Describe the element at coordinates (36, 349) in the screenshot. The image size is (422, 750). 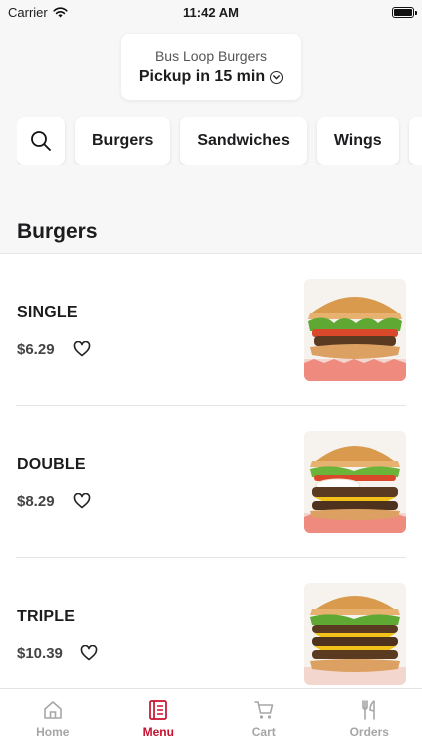
I see `item-price: $6.29` at that location.